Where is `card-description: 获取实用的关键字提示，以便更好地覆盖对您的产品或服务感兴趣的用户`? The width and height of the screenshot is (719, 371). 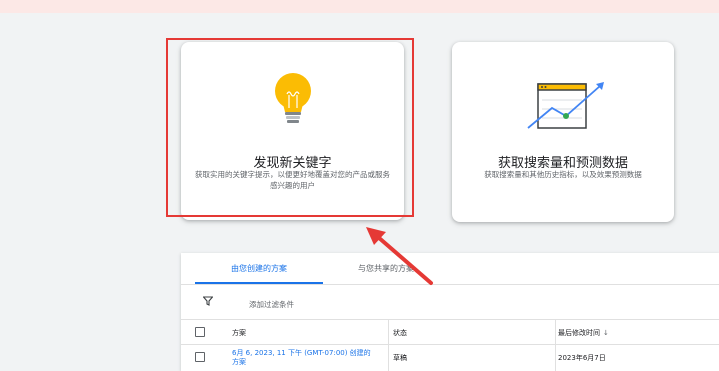
card-description: 获取实用的关键字提示，以便更好地覆盖对您的产品或服务感兴趣的用户 is located at coordinates (292, 180).